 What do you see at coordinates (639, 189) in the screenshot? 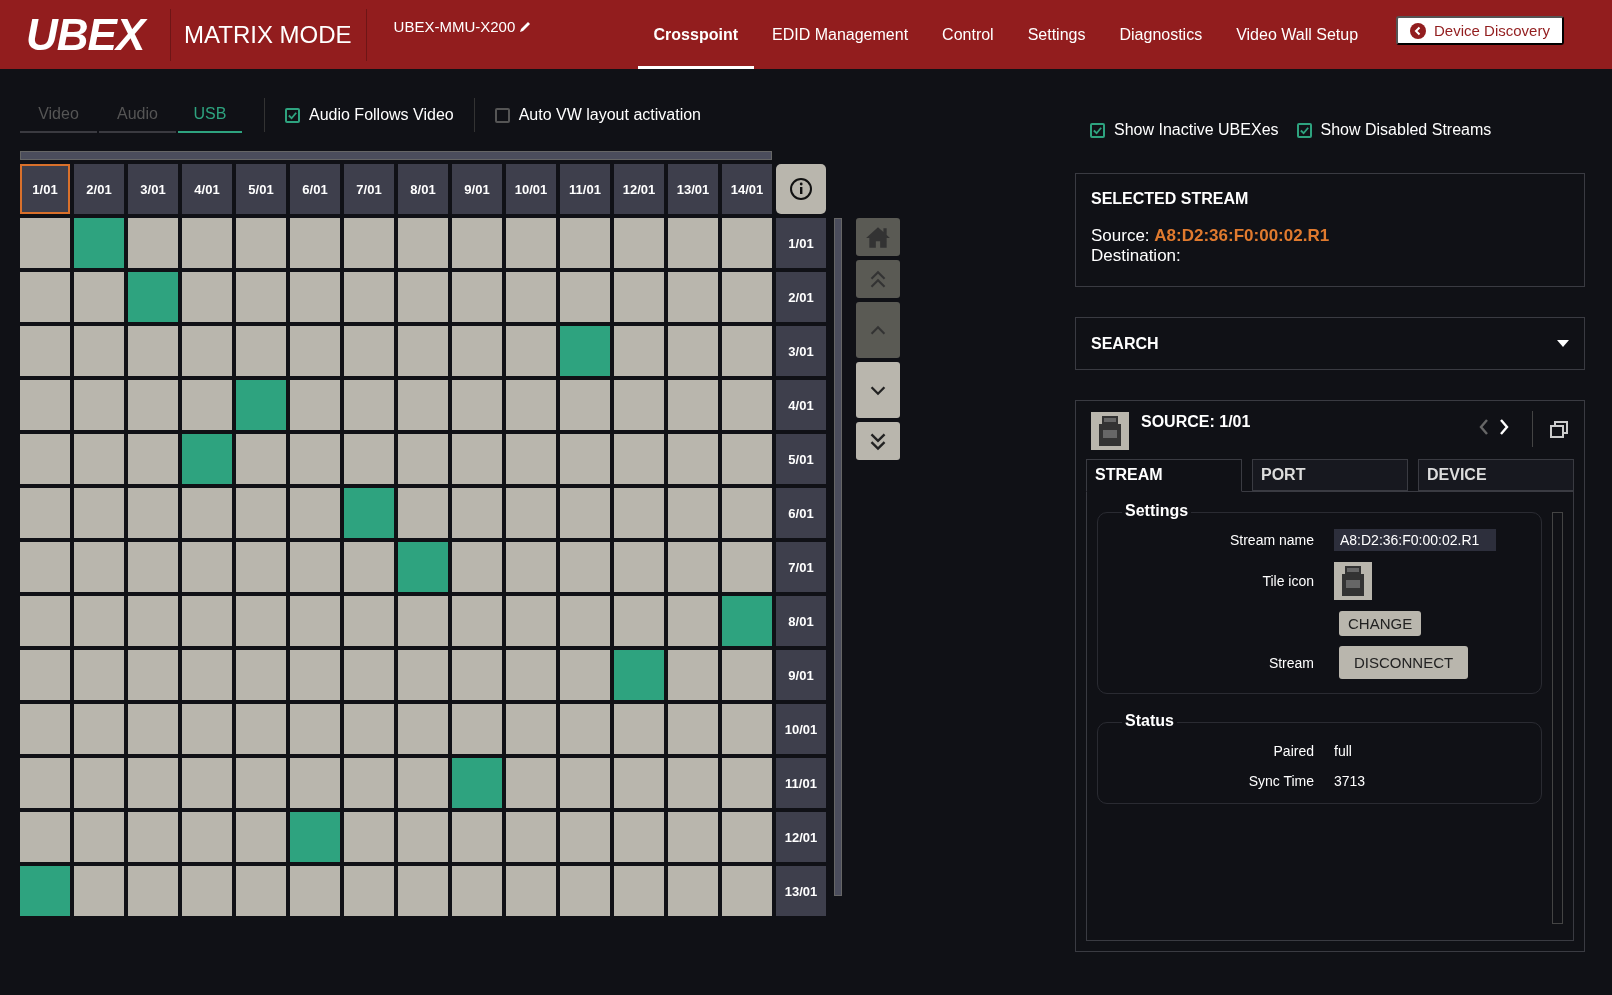
I see `column-header: 12/01` at bounding box center [639, 189].